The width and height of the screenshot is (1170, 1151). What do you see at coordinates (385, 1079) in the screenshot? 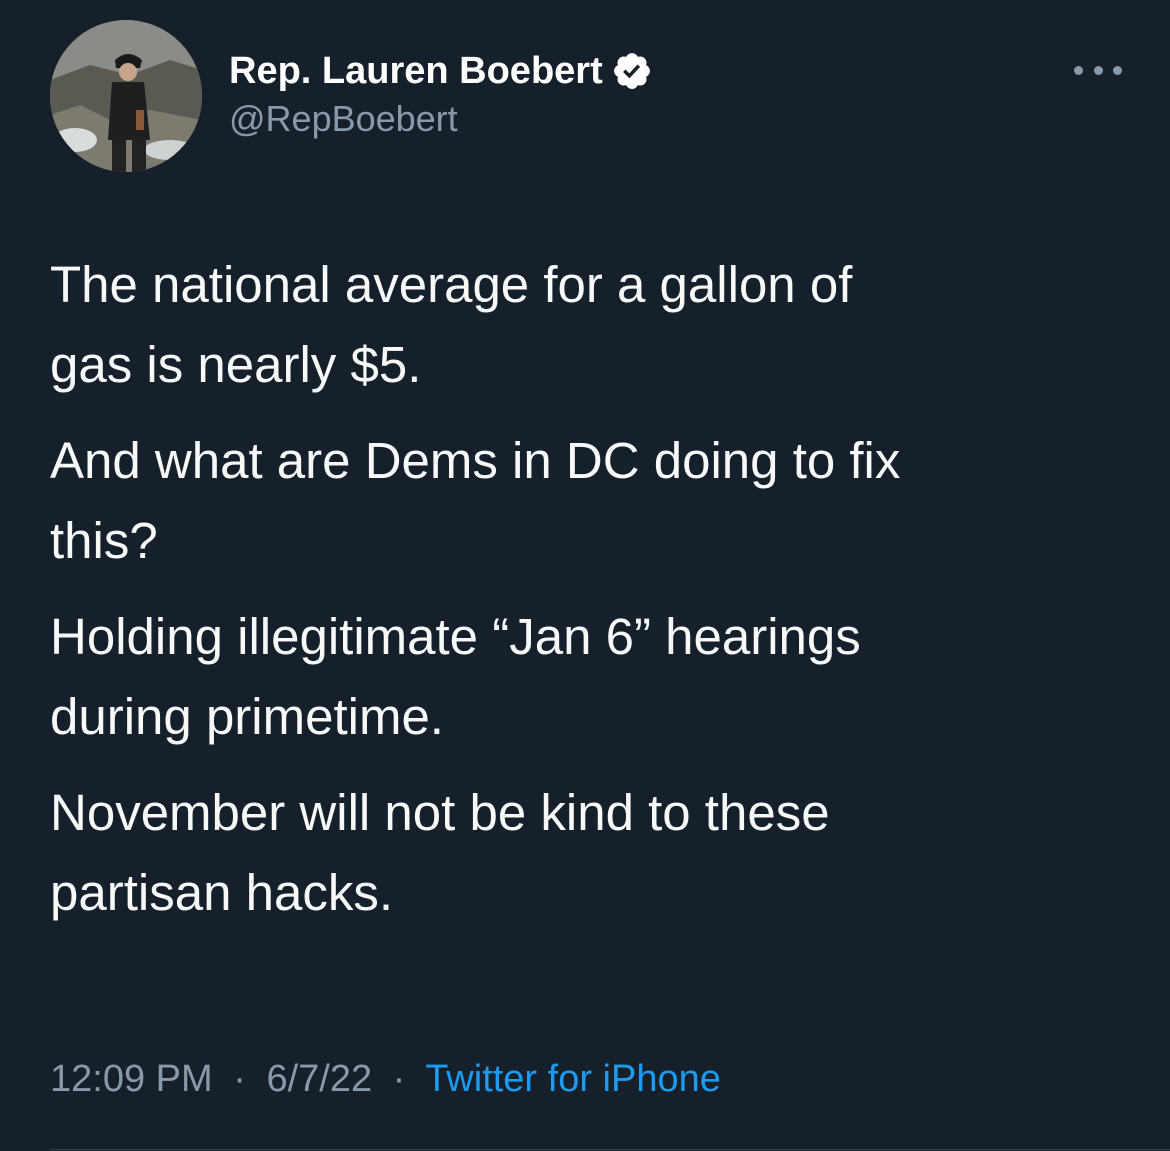
I see `tweet-metadata: 12:09 PM · 6/7/22 · Twitter for iPhone` at bounding box center [385, 1079].